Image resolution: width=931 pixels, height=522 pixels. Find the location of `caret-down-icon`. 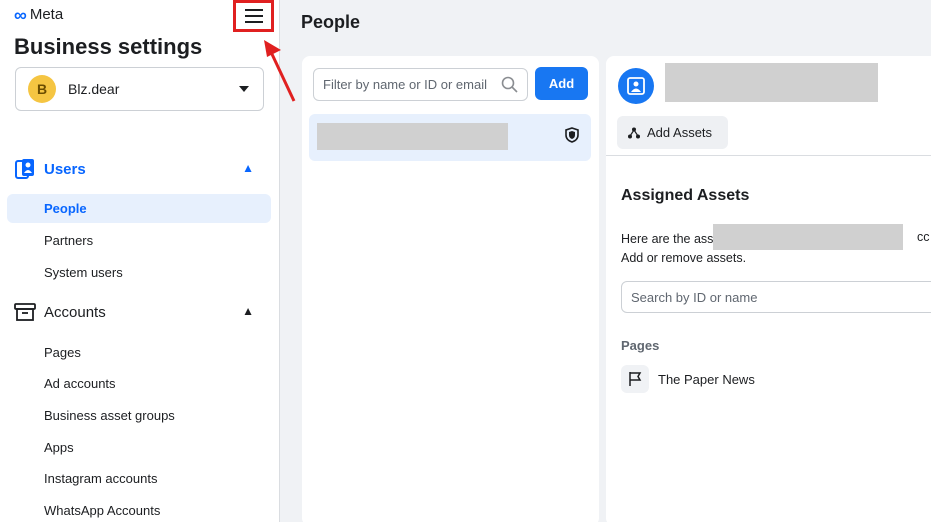

caret-down-icon is located at coordinates (244, 89).